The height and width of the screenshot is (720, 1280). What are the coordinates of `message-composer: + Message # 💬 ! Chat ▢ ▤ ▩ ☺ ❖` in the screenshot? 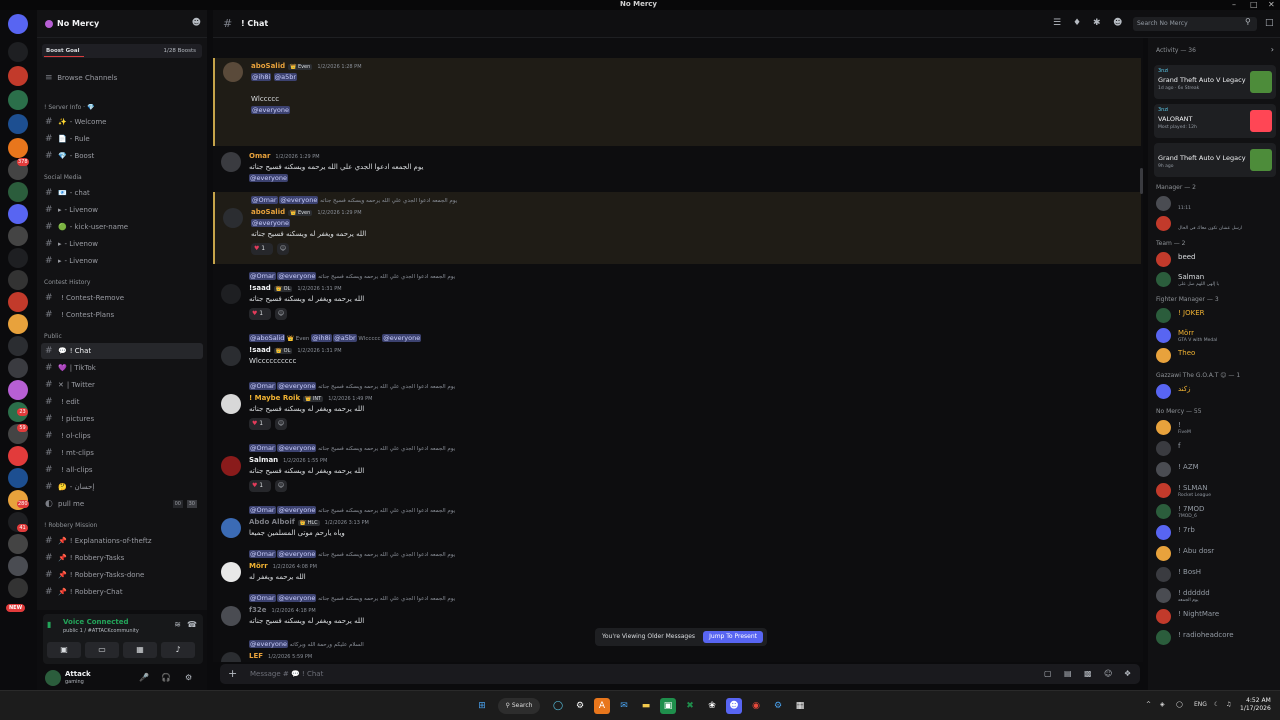 It's located at (680, 674).